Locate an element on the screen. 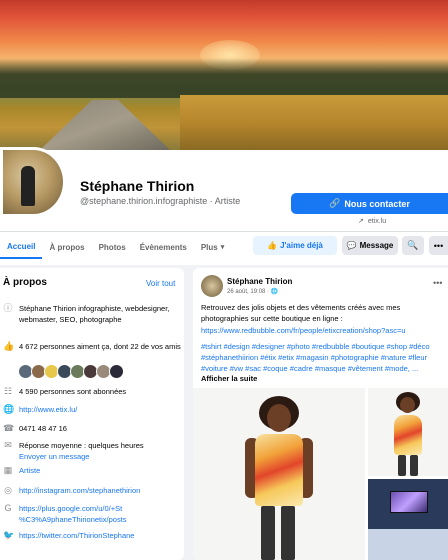  room-artwork is located at coordinates (409, 502).